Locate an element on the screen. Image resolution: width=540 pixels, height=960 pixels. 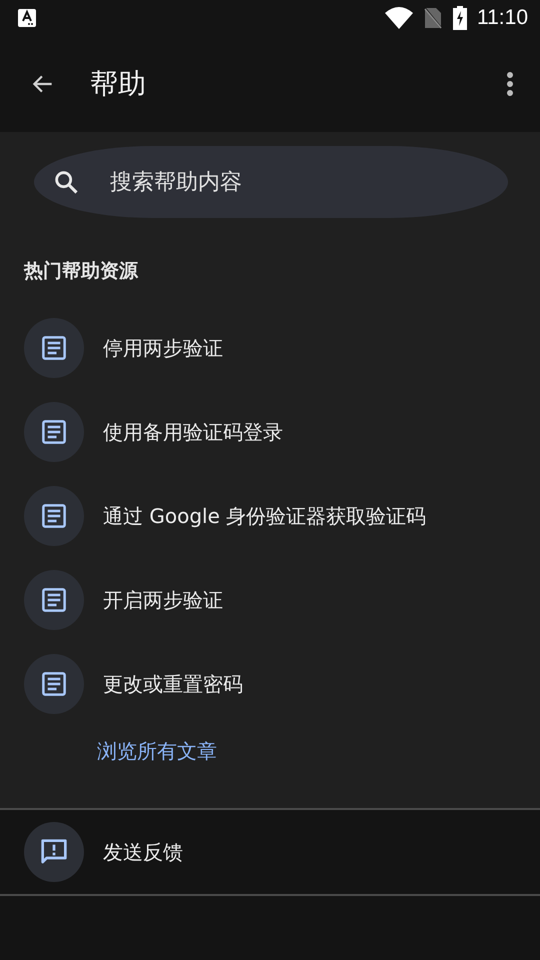
section-heading: 热门帮助资源 is located at coordinates (81, 271).